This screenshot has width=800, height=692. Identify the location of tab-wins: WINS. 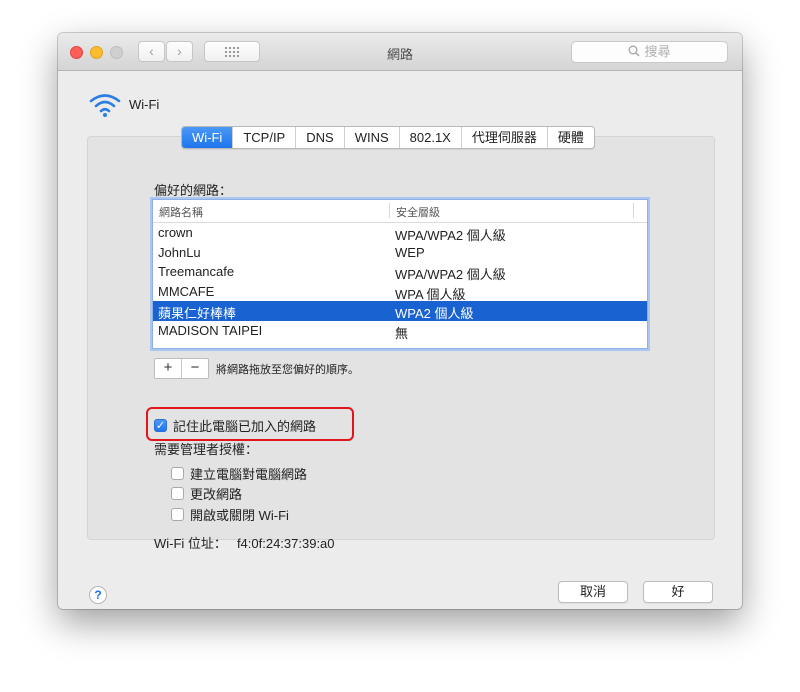
(372, 137).